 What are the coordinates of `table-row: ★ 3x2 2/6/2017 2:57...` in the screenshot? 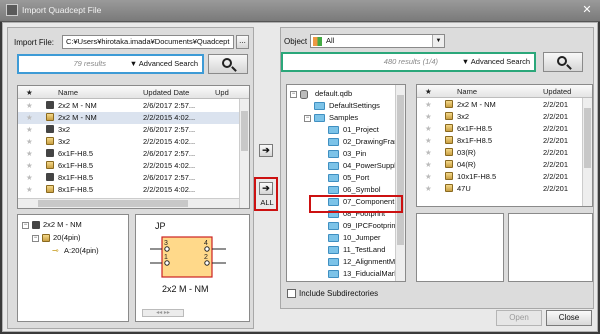 It's located at (128, 130).